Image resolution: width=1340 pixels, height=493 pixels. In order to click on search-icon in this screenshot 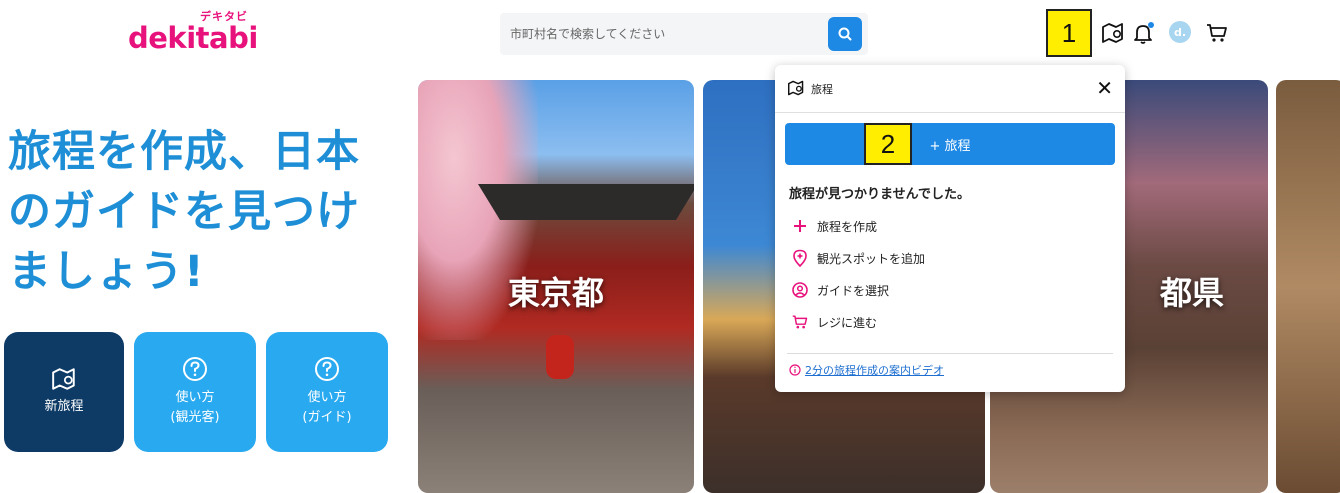, I will do `click(845, 34)`.